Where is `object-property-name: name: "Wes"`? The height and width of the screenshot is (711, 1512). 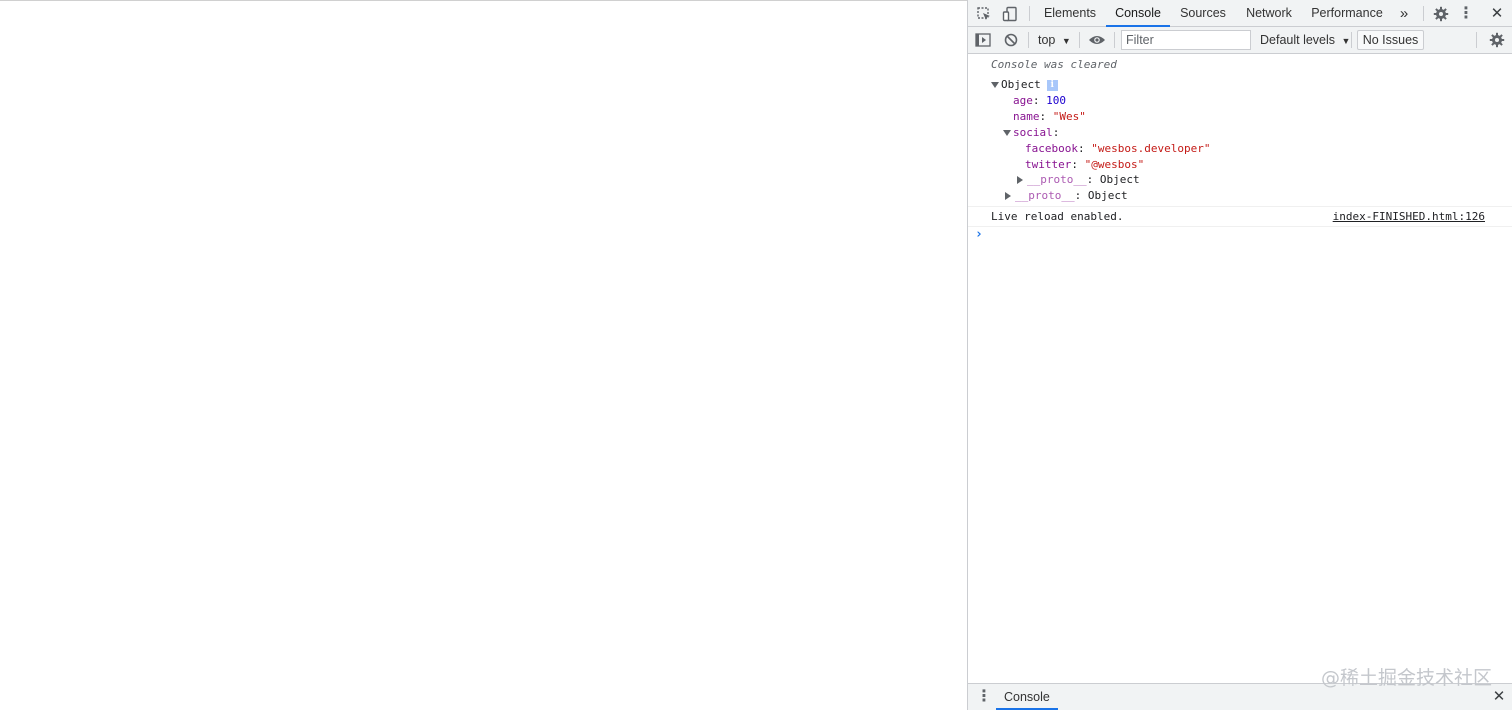
object-property-name: name: "Wes" is located at coordinates (1049, 116).